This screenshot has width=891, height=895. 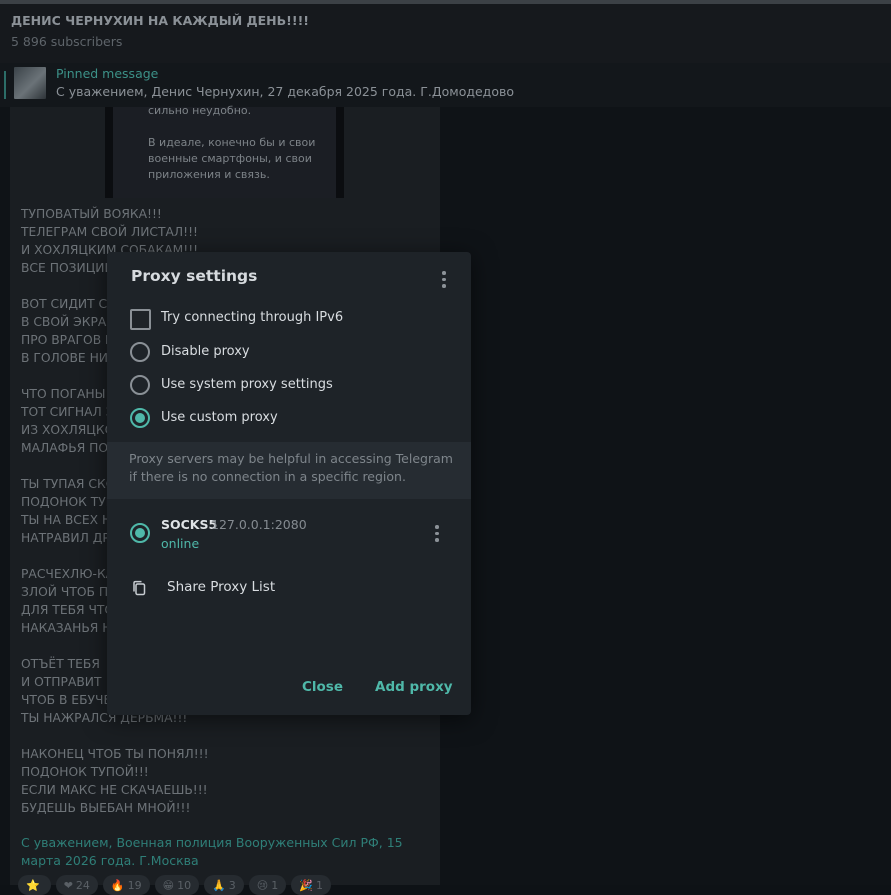 I want to click on proxy-entry: SOCKS5 127.0.0.1:2080 online, so click(x=289, y=536).